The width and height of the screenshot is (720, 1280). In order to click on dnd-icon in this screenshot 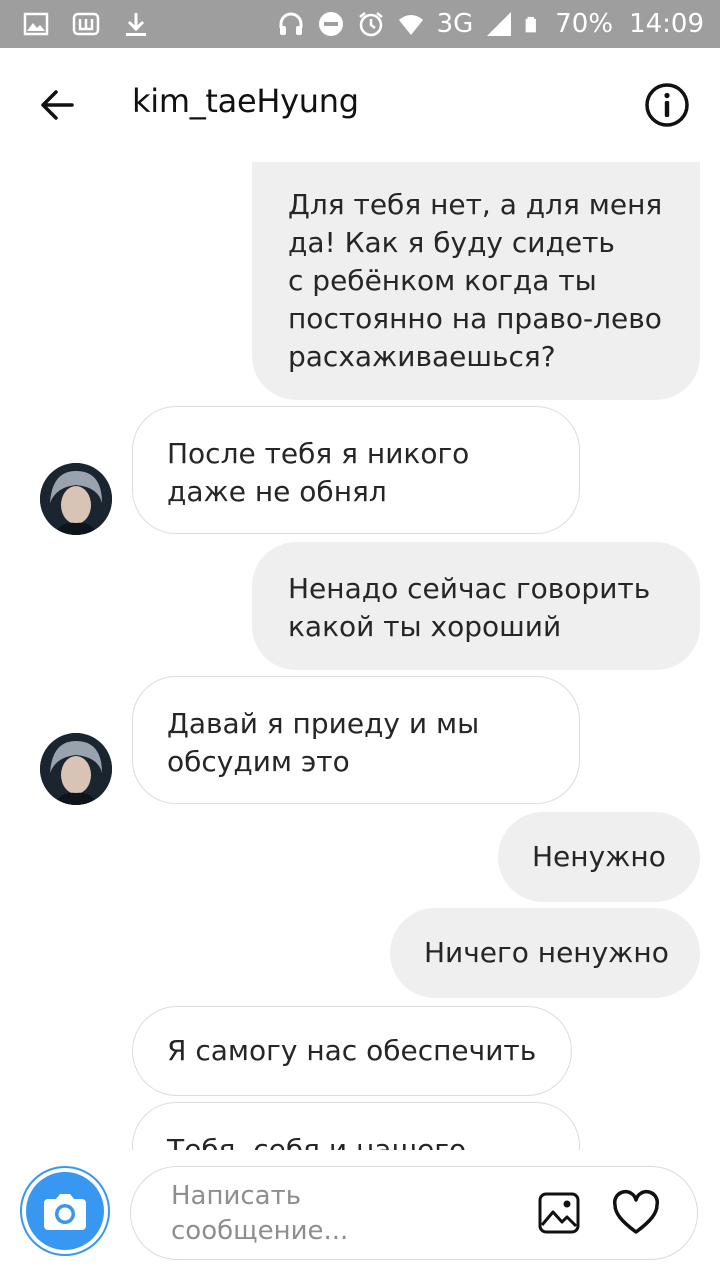, I will do `click(330, 24)`.